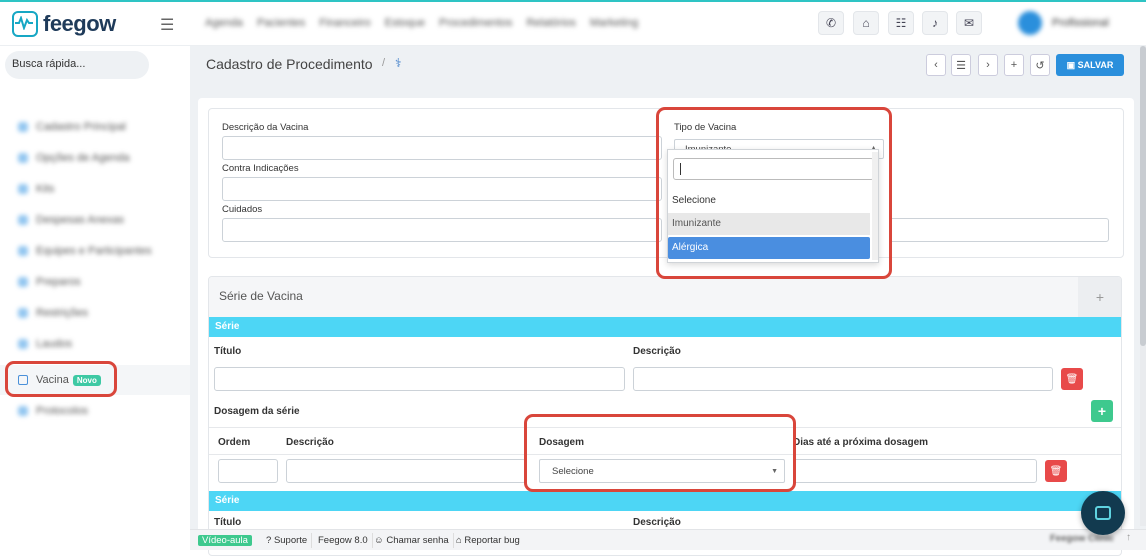 This screenshot has height=556, width=1146. What do you see at coordinates (551, 23) in the screenshot?
I see `topnav-item: Relatórios` at bounding box center [551, 23].